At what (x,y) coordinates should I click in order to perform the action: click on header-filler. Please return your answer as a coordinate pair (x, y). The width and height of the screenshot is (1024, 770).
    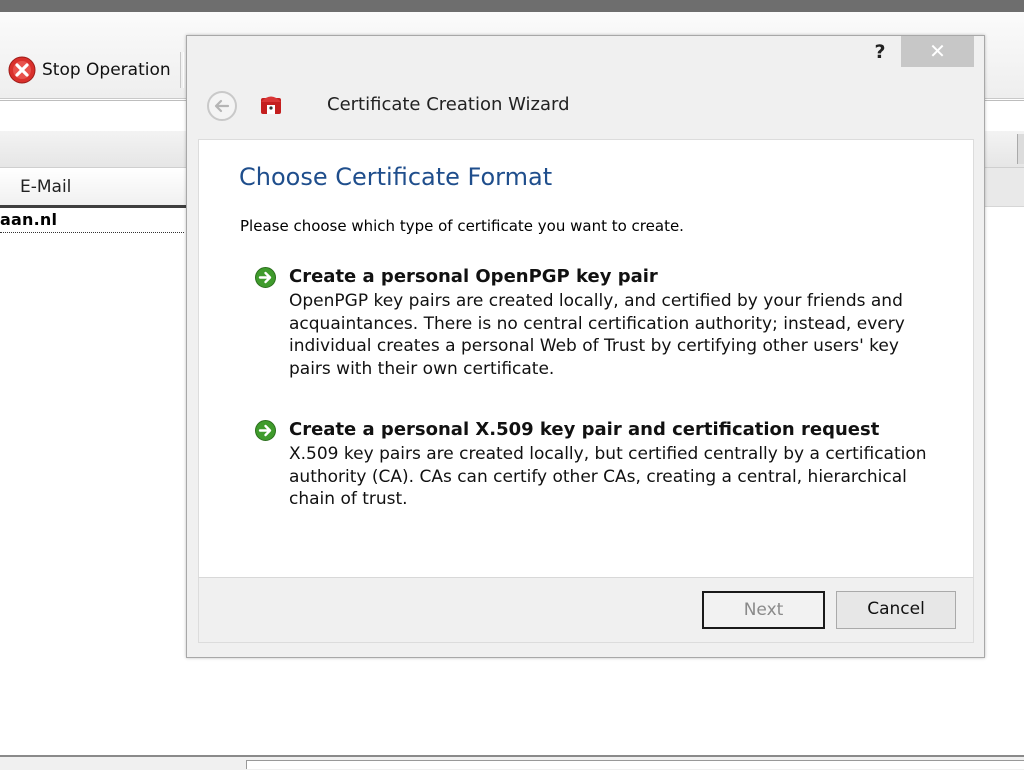
    Looking at the image, I should click on (1004, 187).